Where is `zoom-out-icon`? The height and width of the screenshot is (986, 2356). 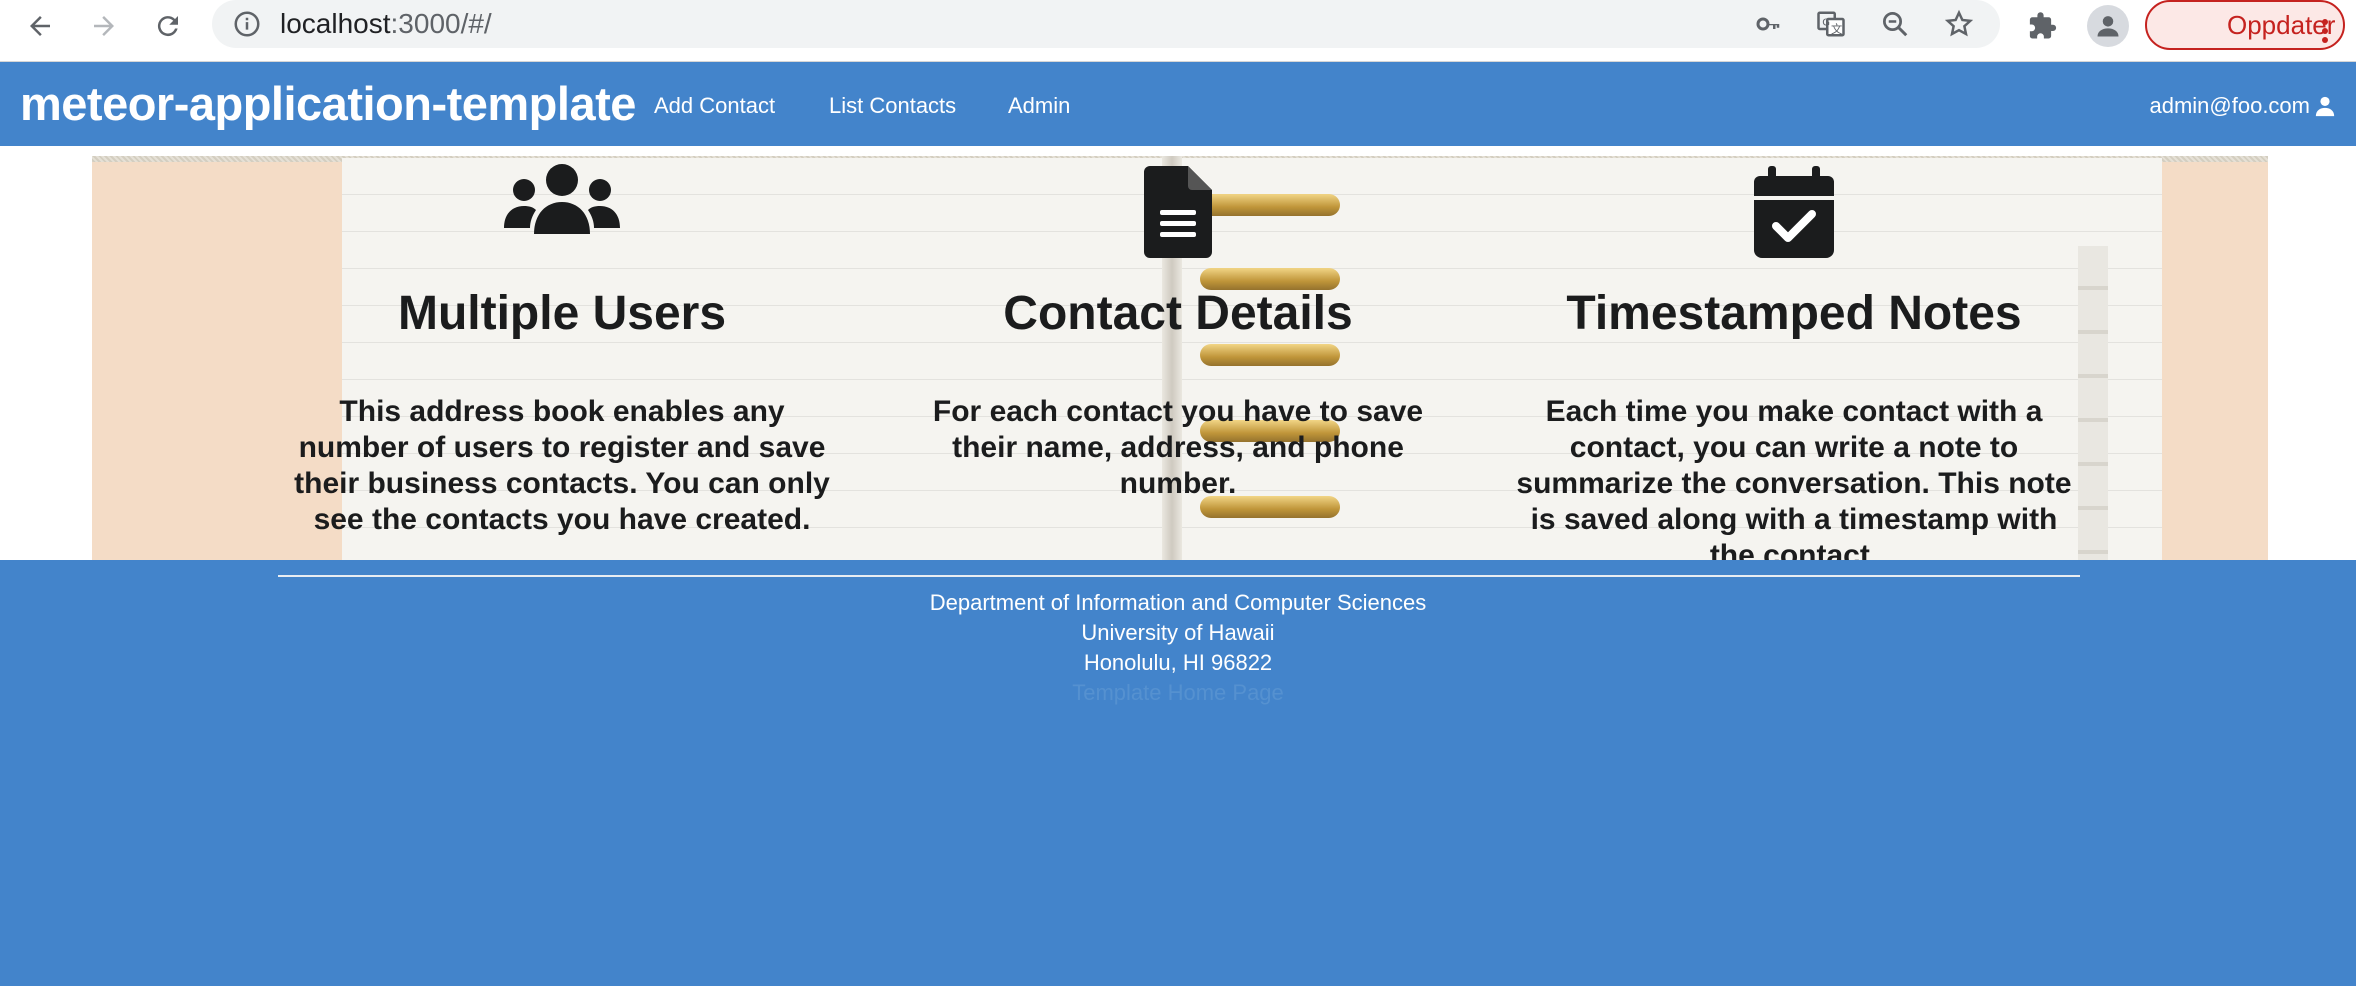
zoom-out-icon is located at coordinates (1895, 24).